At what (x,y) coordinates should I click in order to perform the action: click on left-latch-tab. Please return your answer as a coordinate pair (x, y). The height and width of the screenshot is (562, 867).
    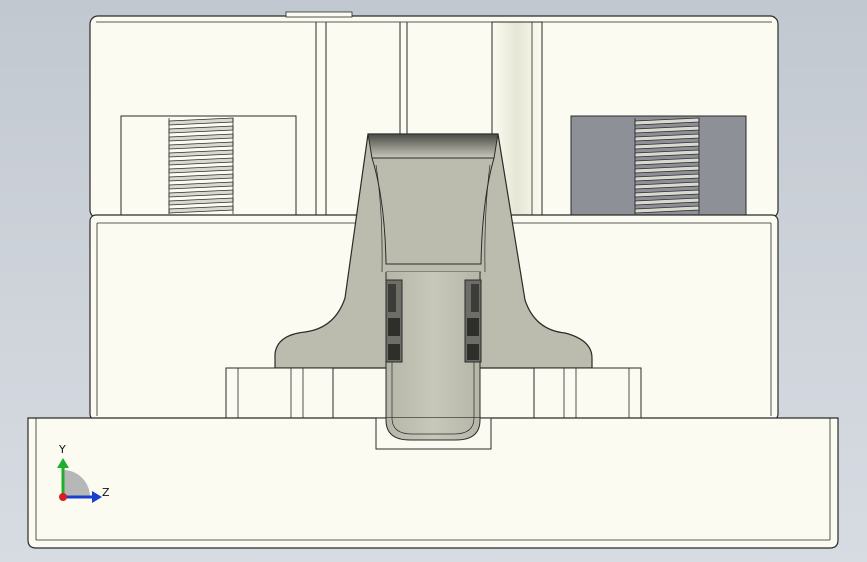
    Looking at the image, I should click on (394, 321).